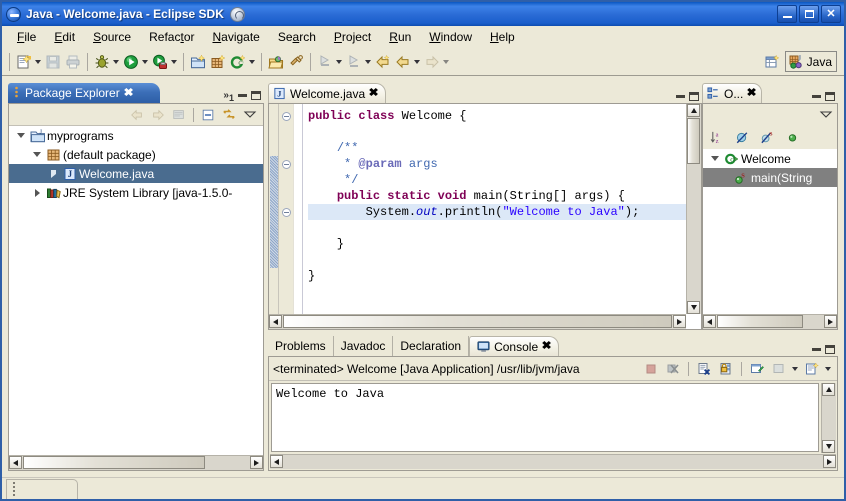  I want to click on editor-hscrollbar, so click(477, 321).